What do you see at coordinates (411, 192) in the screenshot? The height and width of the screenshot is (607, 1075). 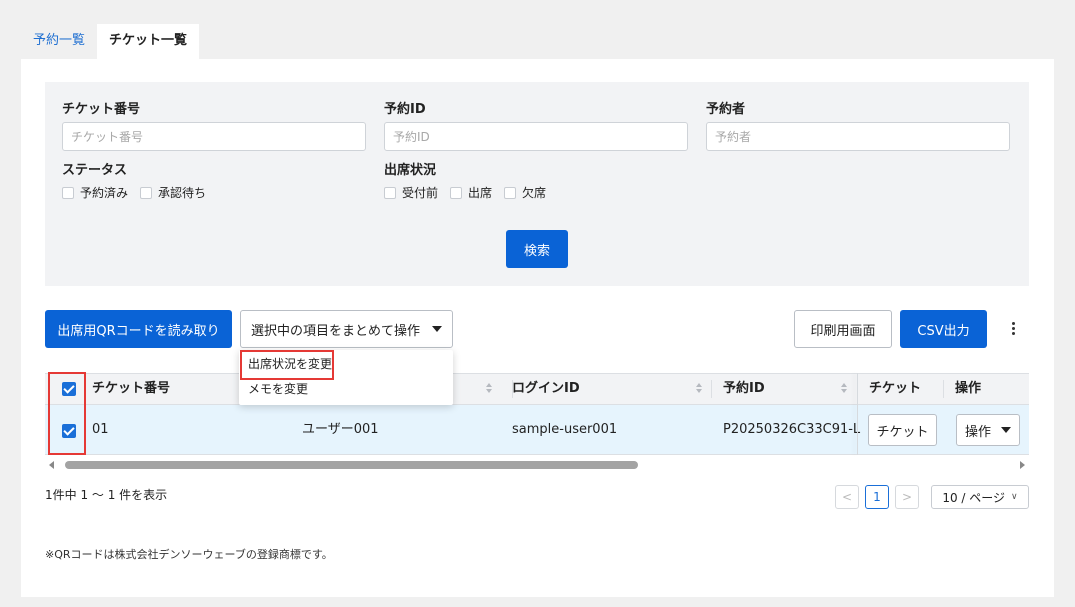 I see `attendance-option-before: 受付前` at bounding box center [411, 192].